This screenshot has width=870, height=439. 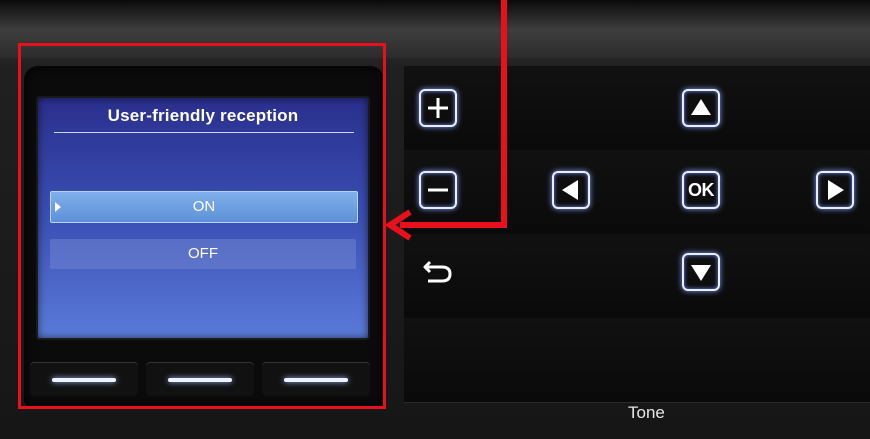 I want to click on back-button, so click(x=438, y=272).